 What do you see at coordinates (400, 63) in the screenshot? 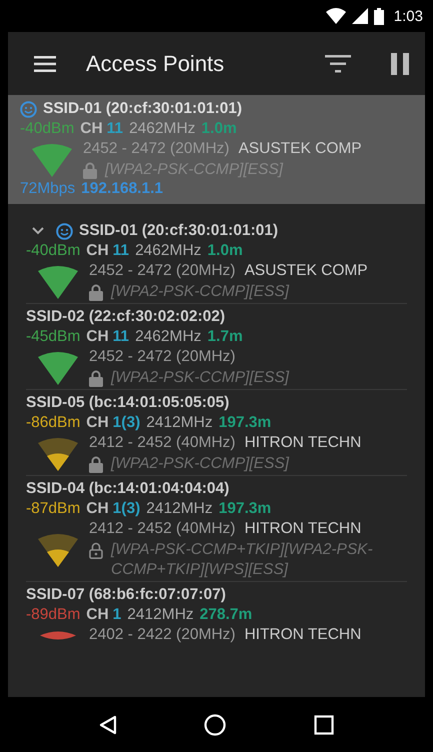
I see `pause-icon` at bounding box center [400, 63].